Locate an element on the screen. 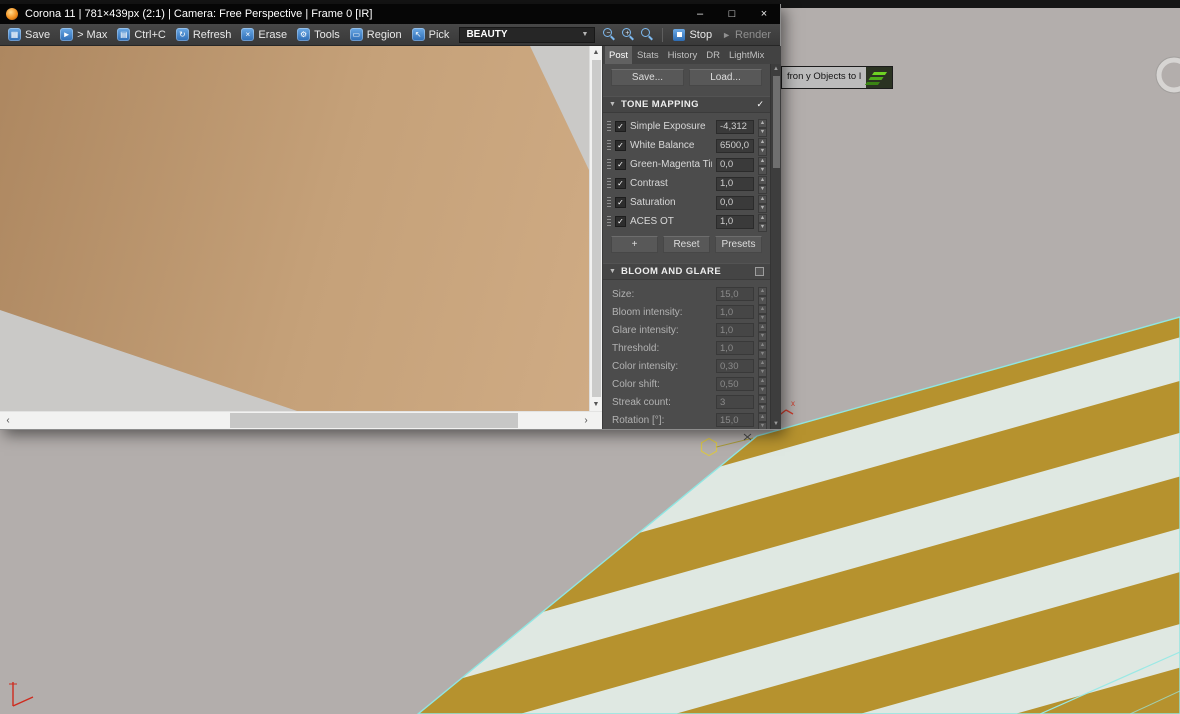  tab-post: Post is located at coordinates (619, 55).